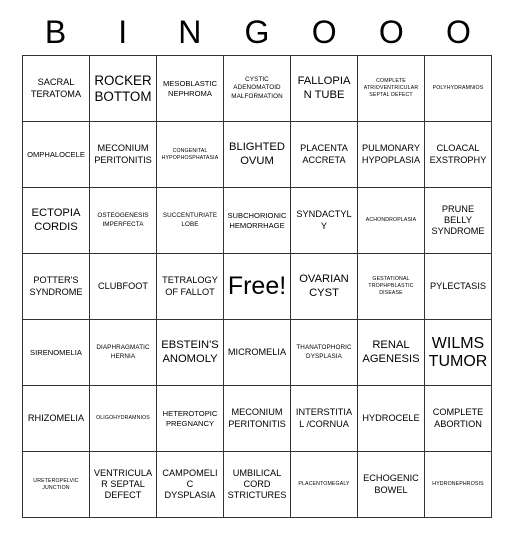 The width and height of the screenshot is (511, 544). Describe the element at coordinates (257, 89) in the screenshot. I see `bingo-cell: CYSTIC ADENOMATOID MALFORMATION` at that location.